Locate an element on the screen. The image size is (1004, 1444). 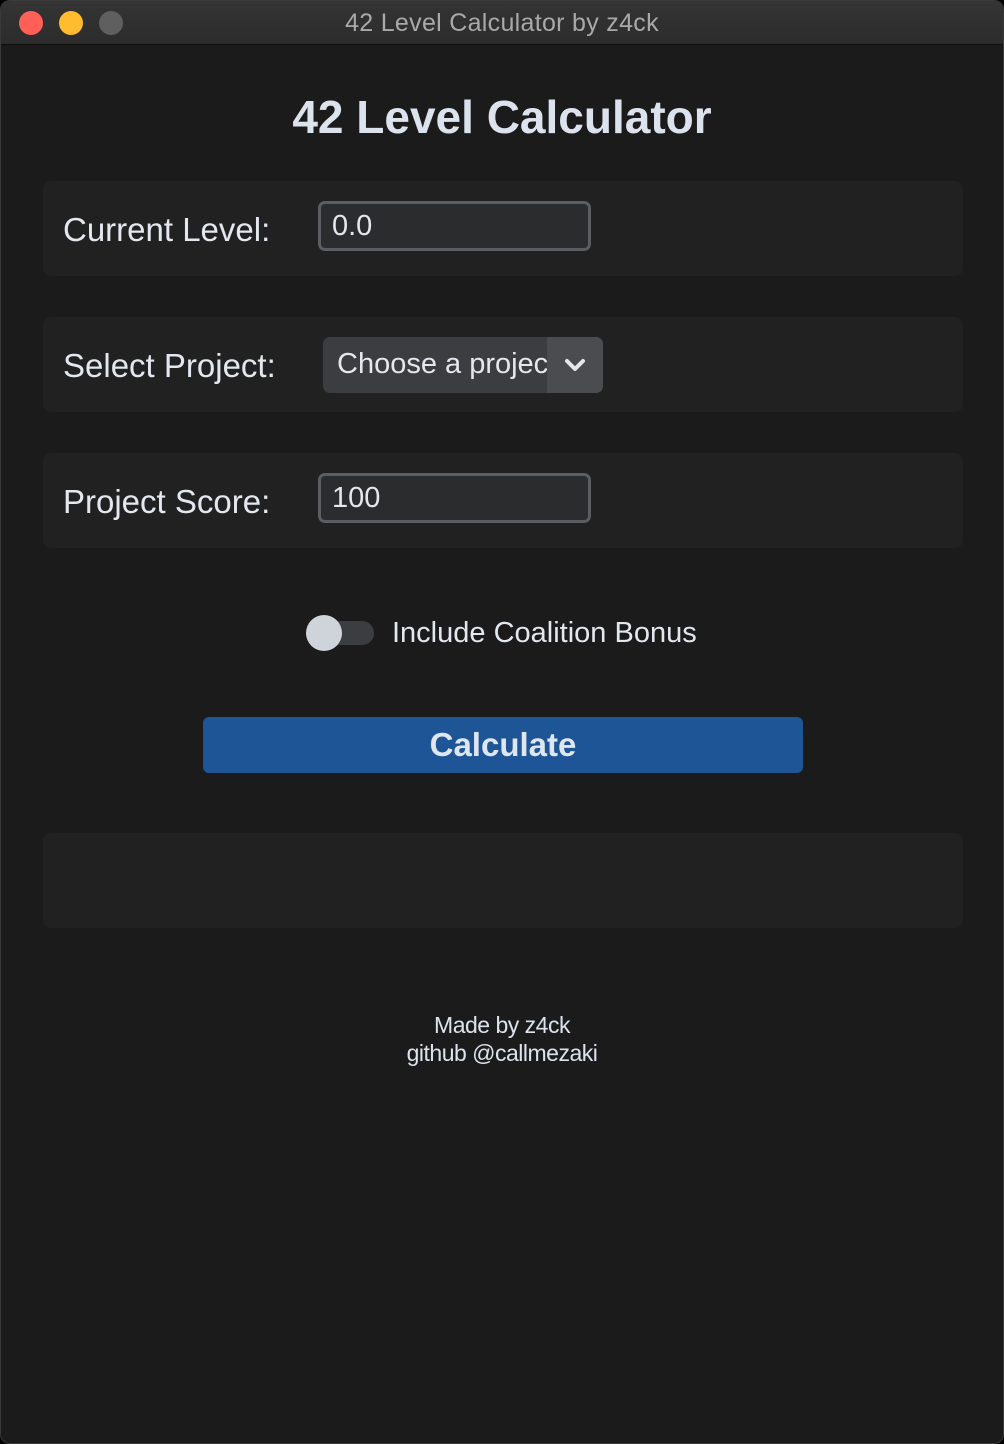
project-score-label: Project Score: is located at coordinates (167, 501).